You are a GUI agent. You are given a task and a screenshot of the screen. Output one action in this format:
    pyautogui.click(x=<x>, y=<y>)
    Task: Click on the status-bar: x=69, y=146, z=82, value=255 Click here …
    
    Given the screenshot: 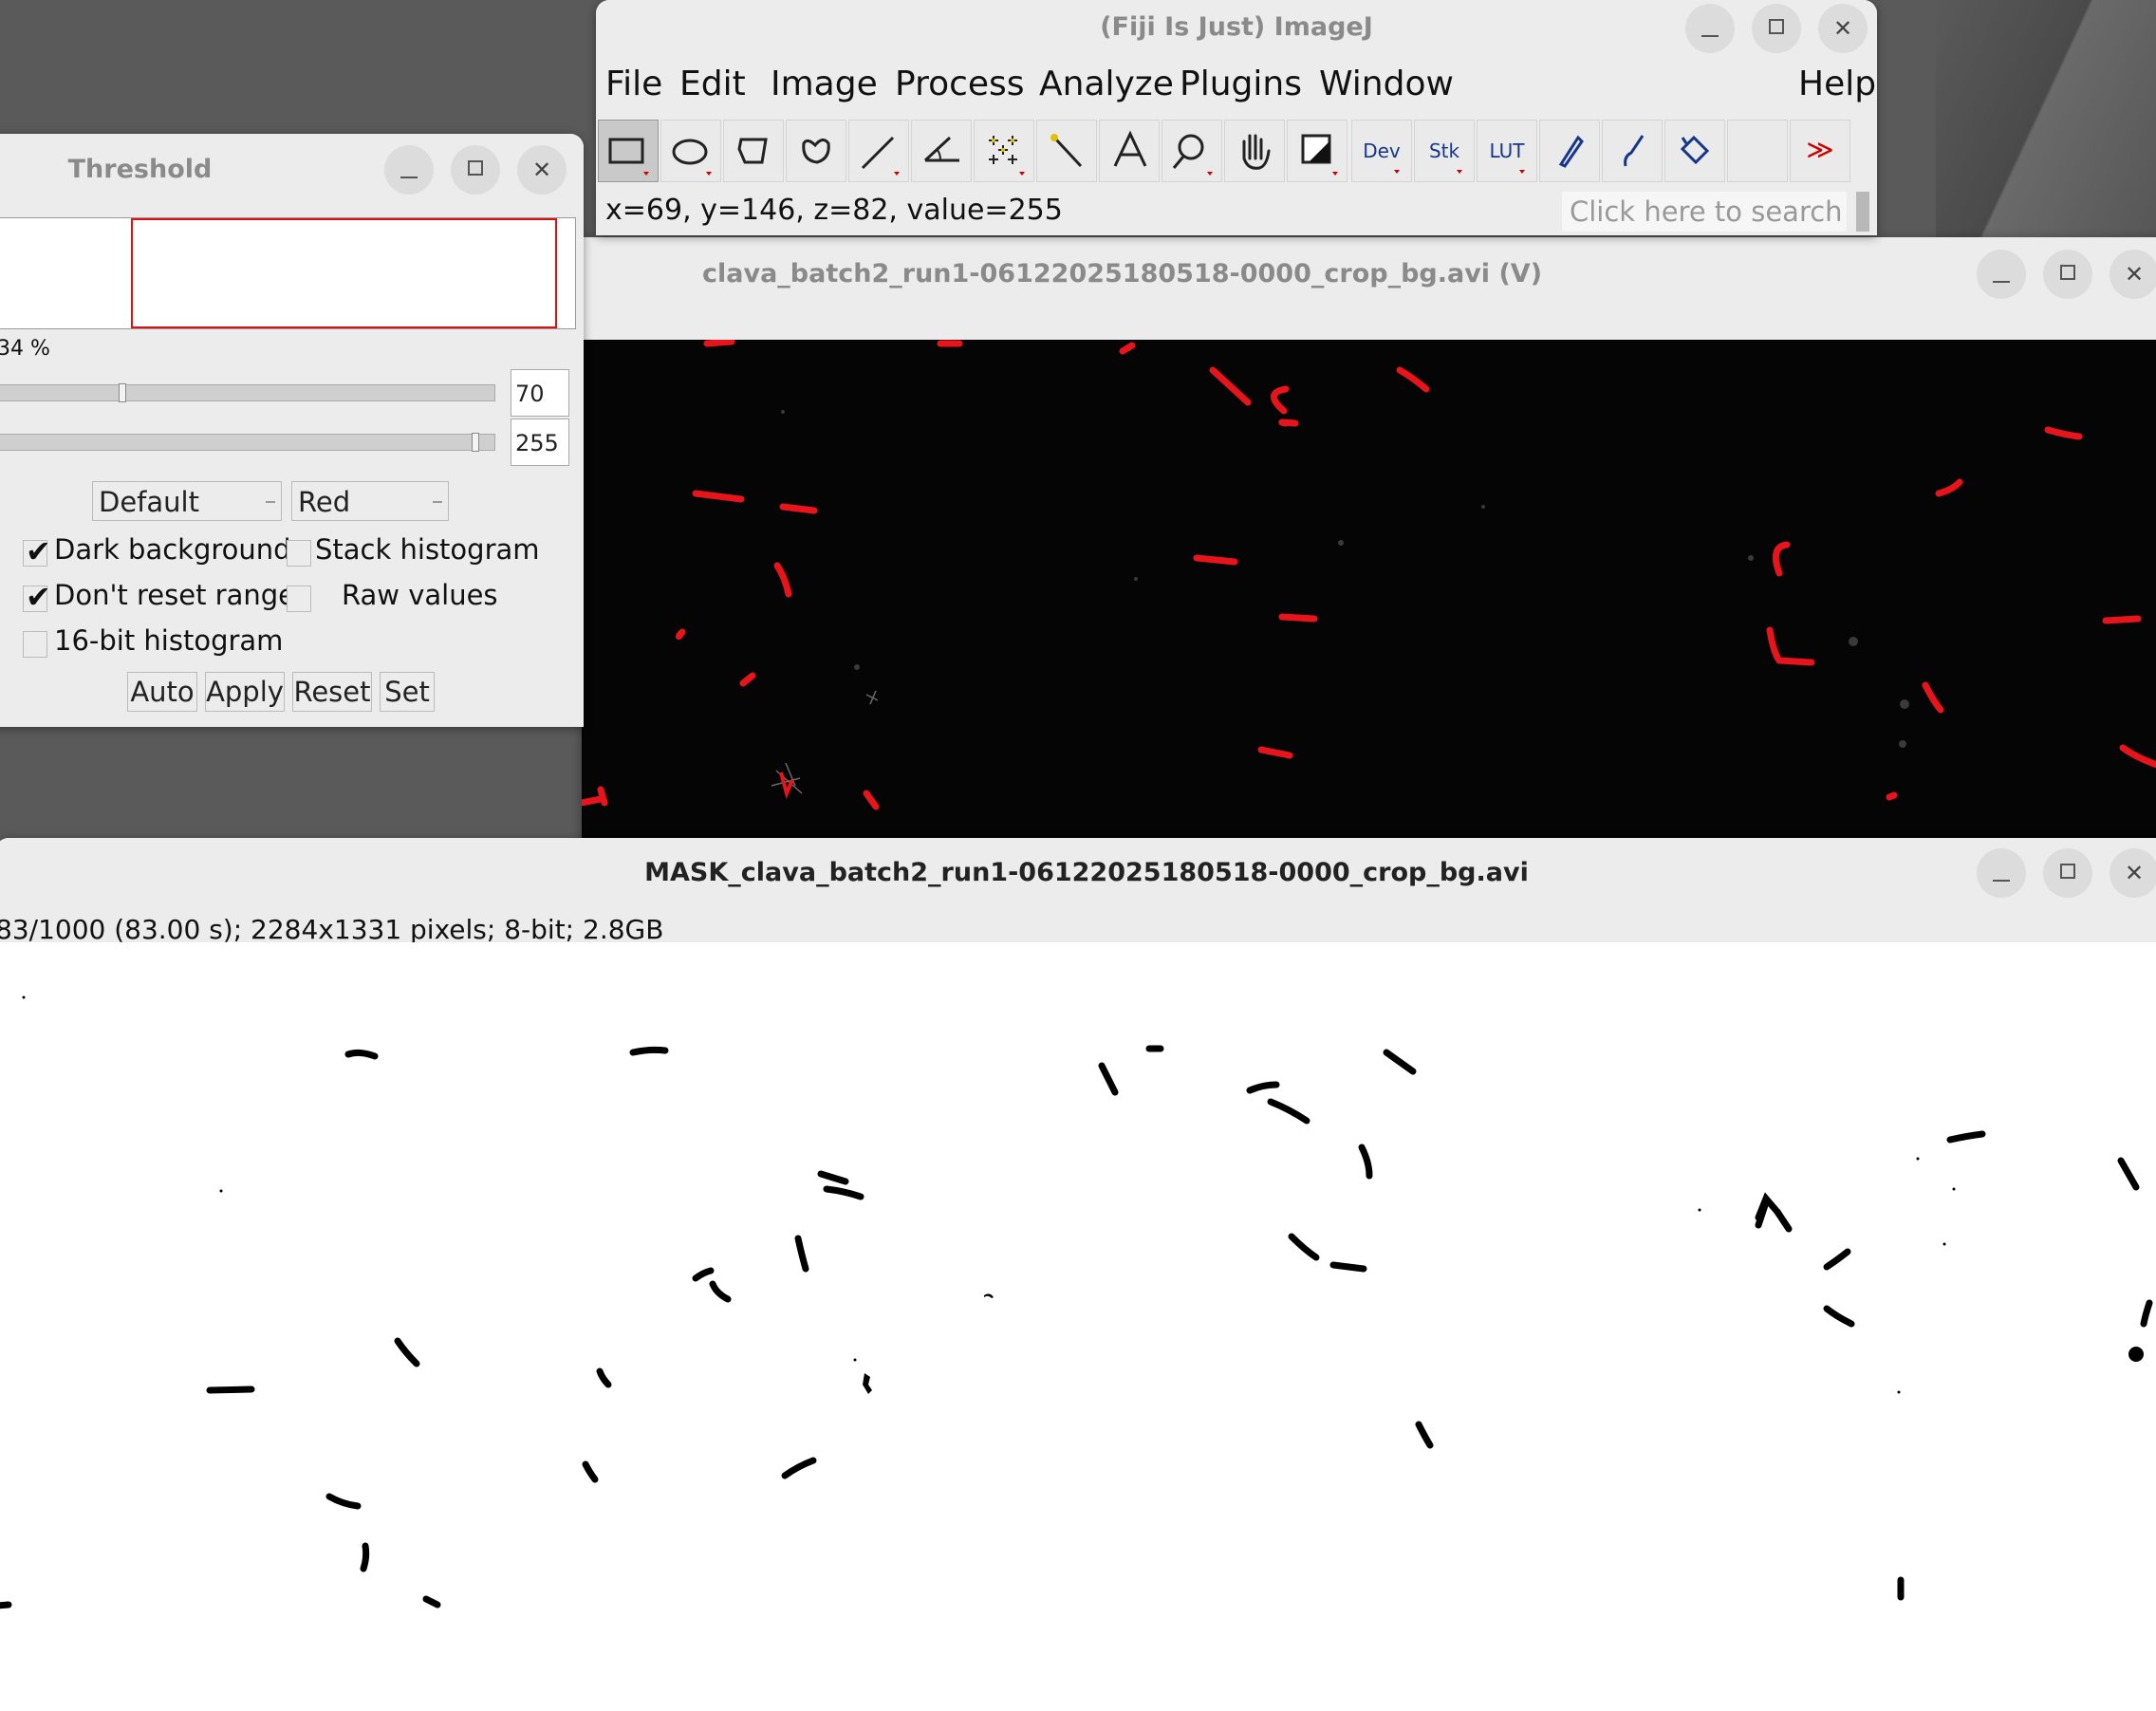 What is the action you would take?
    pyautogui.click(x=1236, y=212)
    